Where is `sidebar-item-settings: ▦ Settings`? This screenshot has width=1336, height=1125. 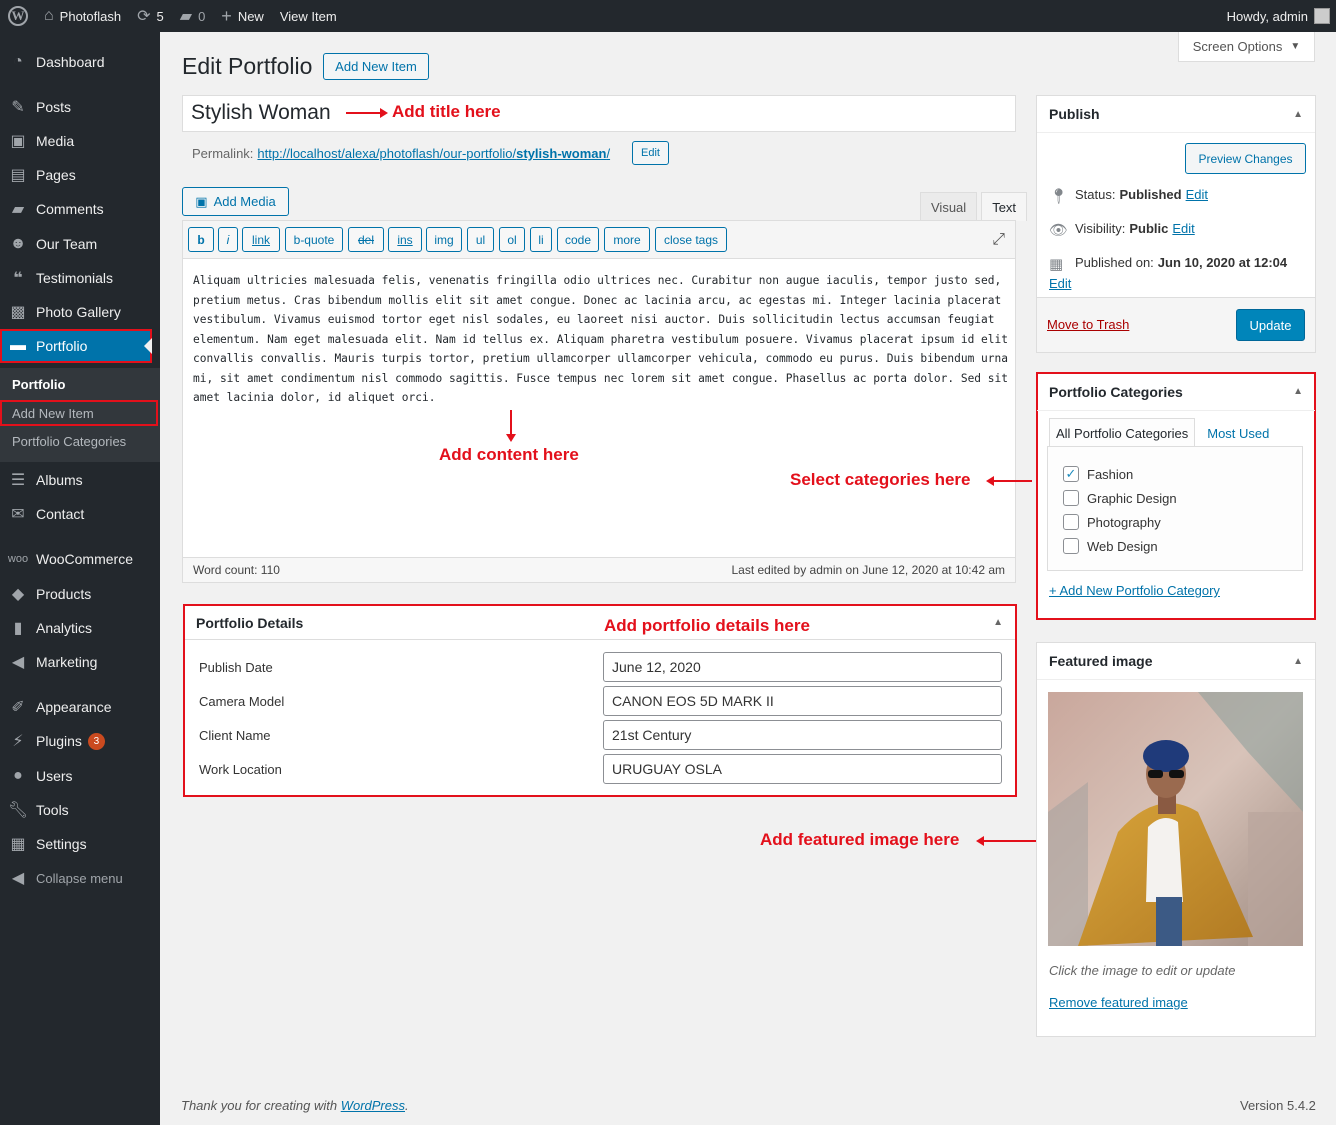
sidebar-item-settings: ▦ Settings is located at coordinates (80, 844).